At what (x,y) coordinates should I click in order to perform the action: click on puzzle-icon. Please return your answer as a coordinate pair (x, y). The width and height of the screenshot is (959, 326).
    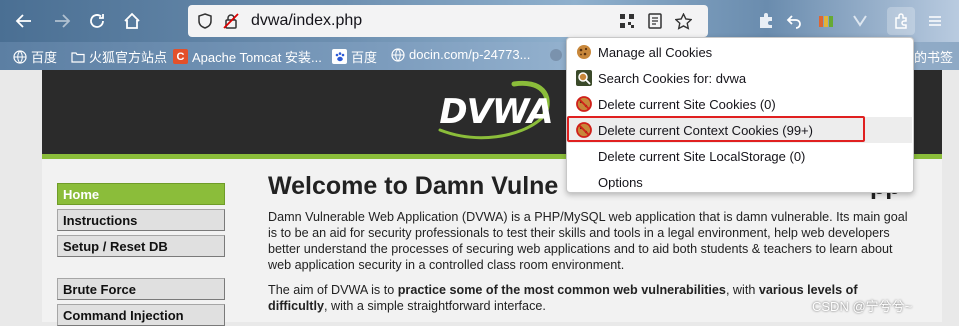
    Looking at the image, I should click on (901, 21).